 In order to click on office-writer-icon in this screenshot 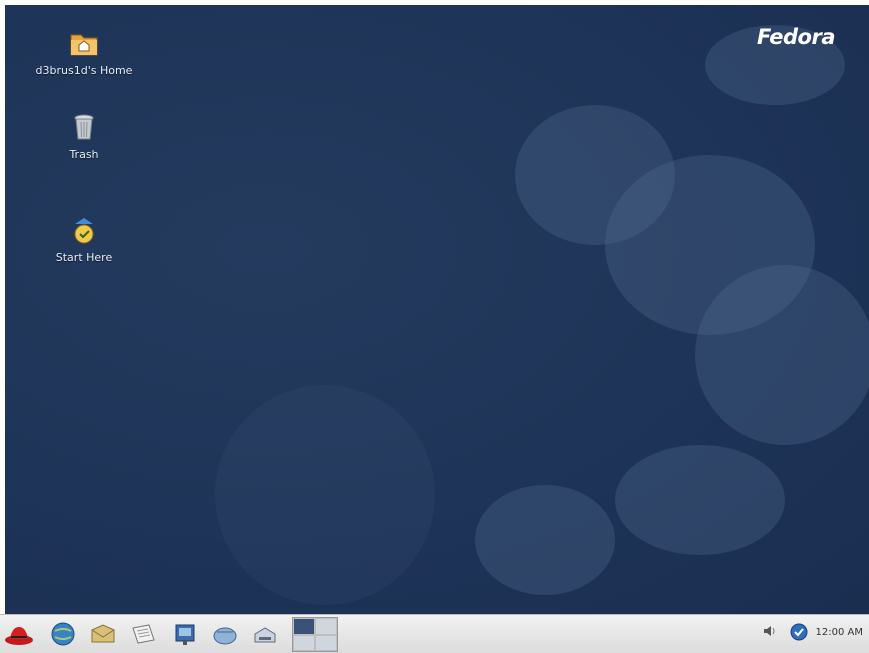, I will do `click(143, 634)`.